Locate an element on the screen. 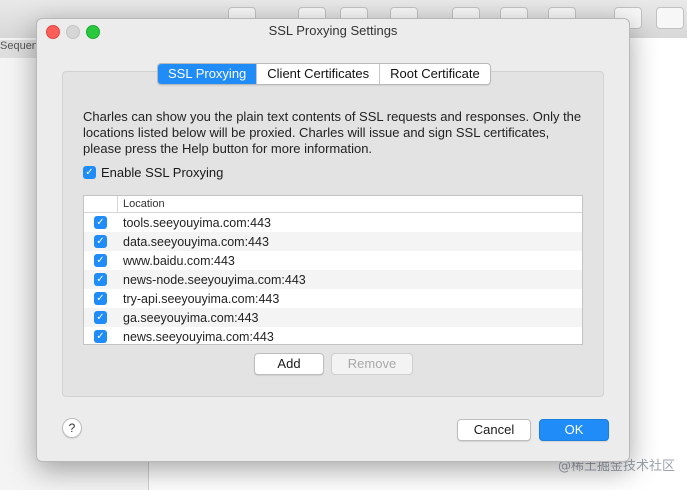  enable-ssl-proxying-label: Enable SSL Proxying is located at coordinates (162, 172).